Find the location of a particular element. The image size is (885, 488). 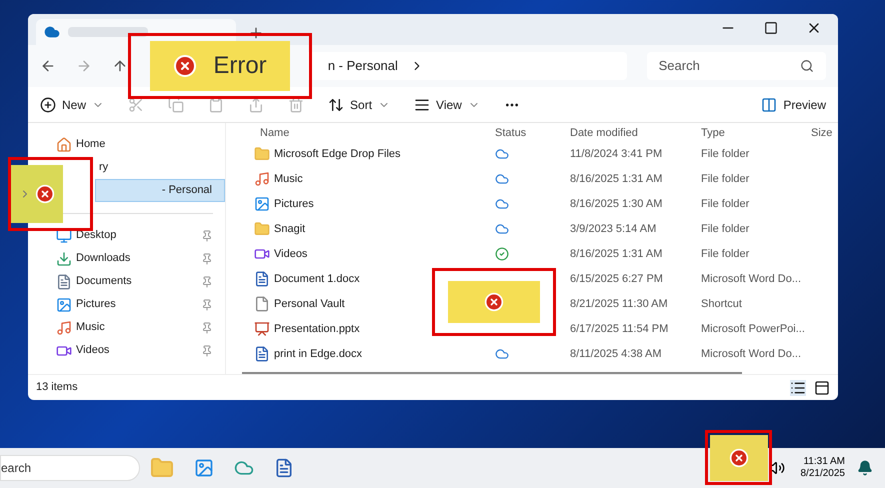

sidebar-label: ry is located at coordinates (103, 168).